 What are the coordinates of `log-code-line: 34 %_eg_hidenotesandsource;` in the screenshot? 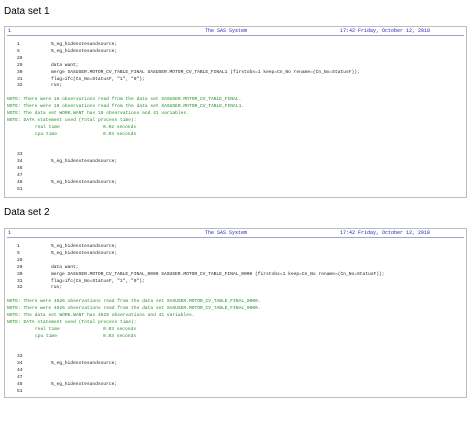 It's located at (235, 364).